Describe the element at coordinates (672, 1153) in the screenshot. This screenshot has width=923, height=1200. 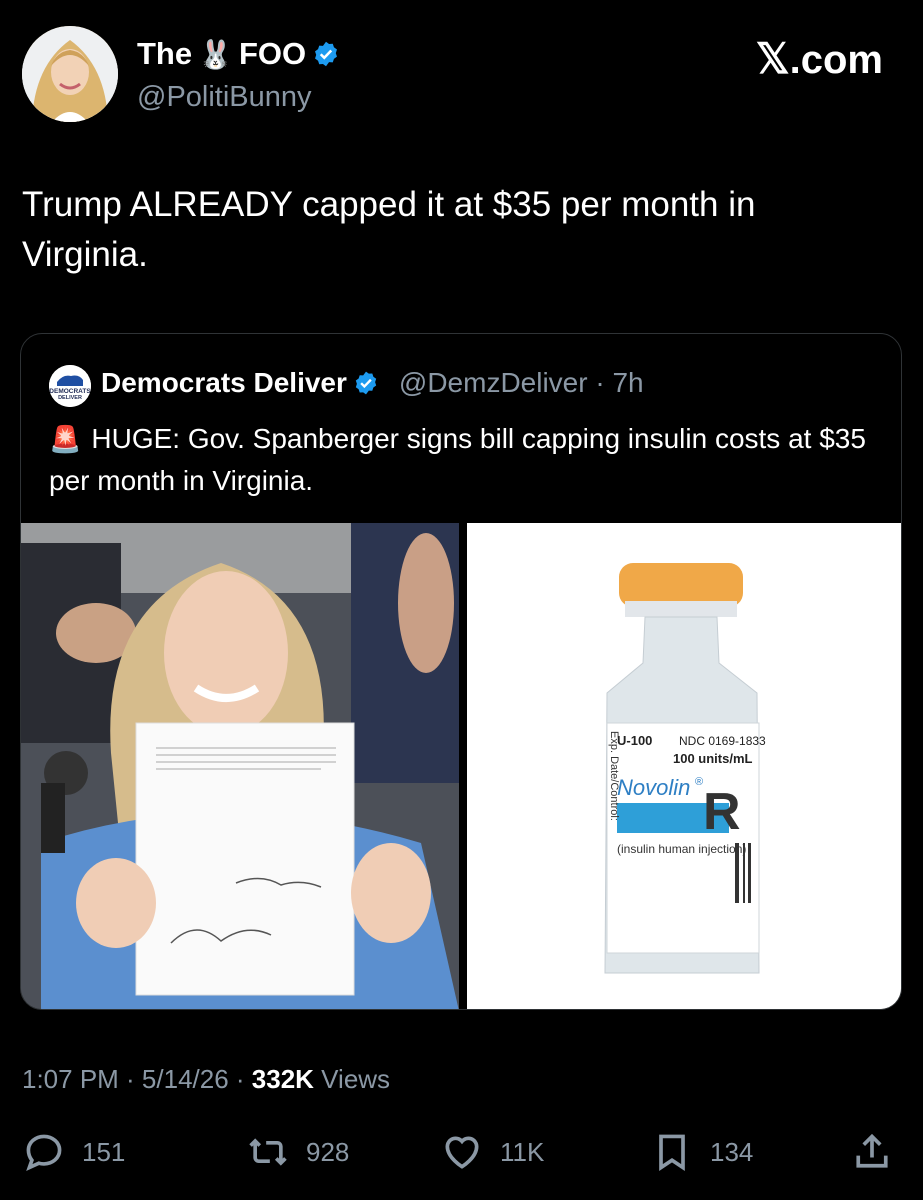
I see `bookmark-icon` at that location.